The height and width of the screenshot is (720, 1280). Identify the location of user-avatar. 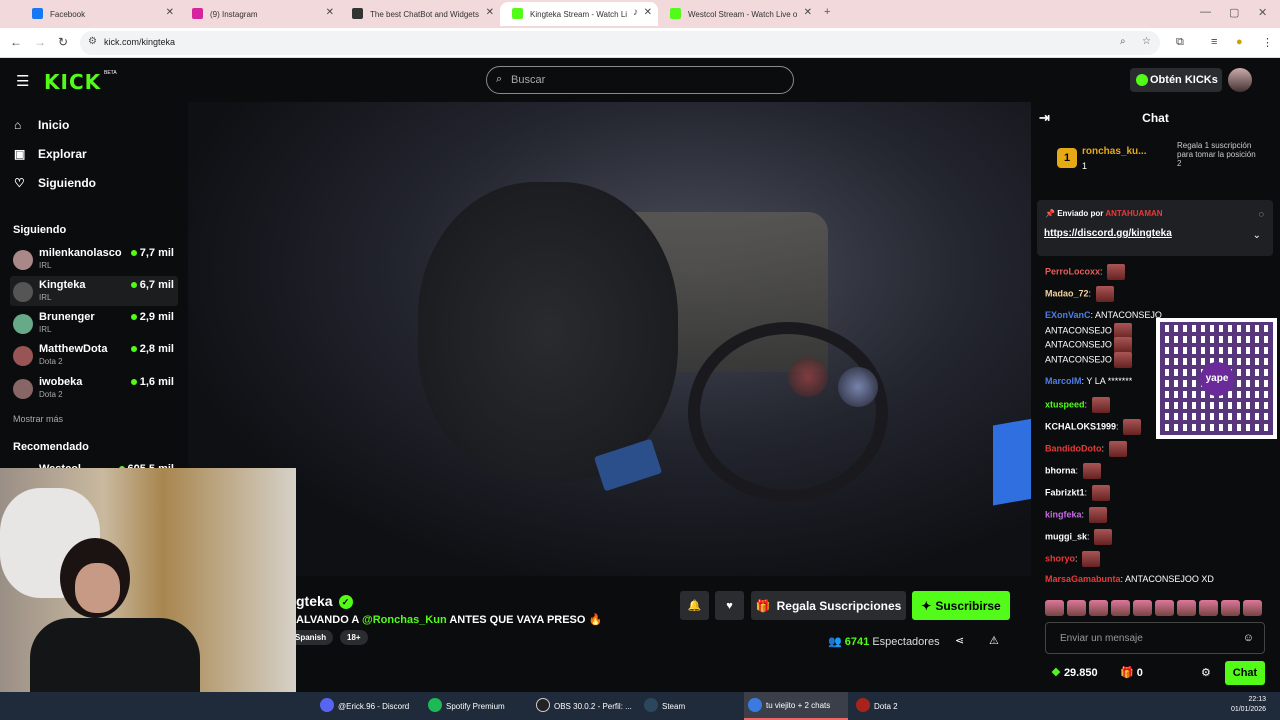
(1240, 80).